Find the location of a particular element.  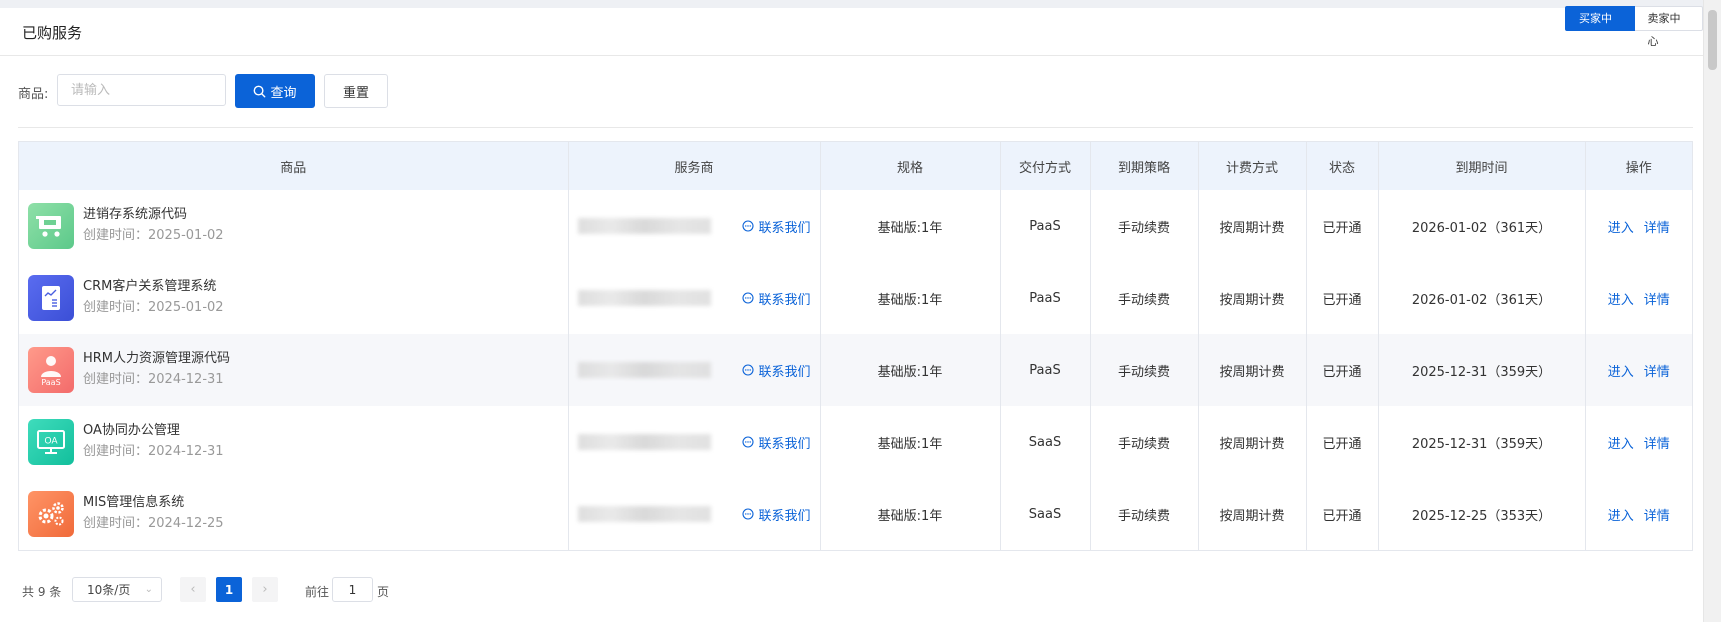

page-number-current: 1 is located at coordinates (229, 589).